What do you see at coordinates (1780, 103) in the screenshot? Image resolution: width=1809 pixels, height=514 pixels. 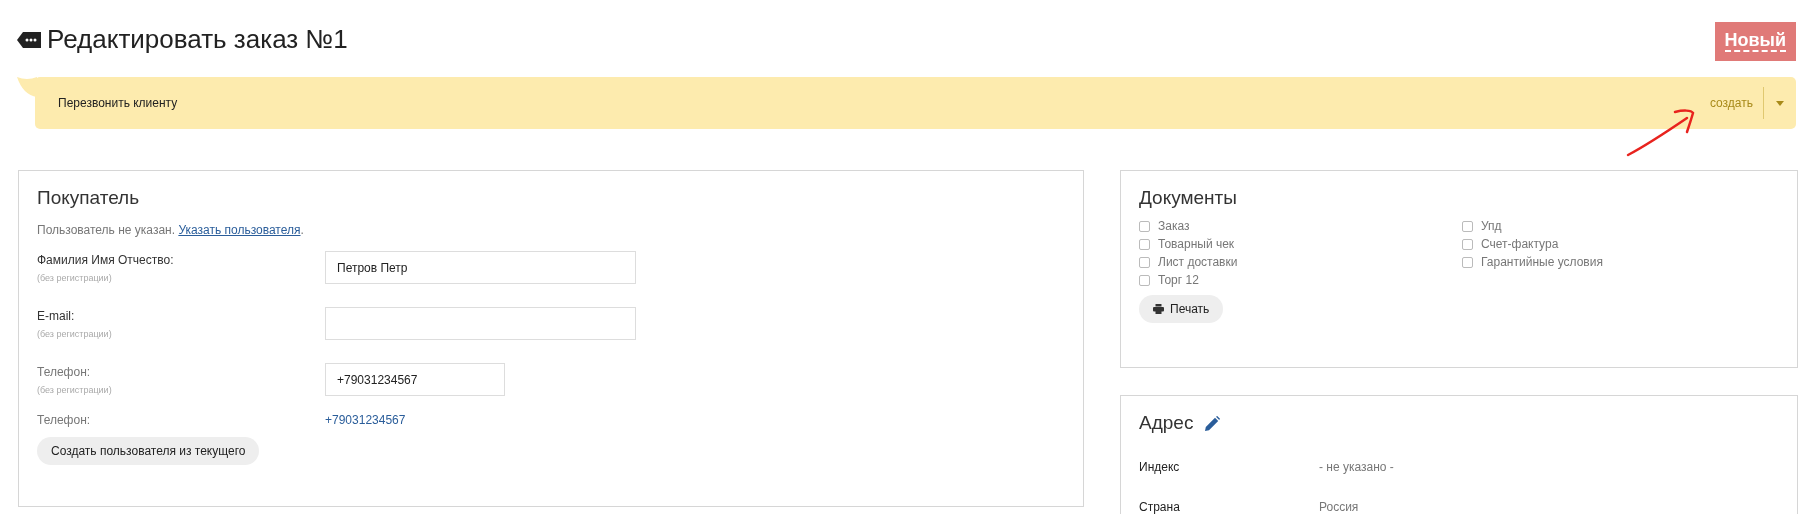 I see `caret-icon` at bounding box center [1780, 103].